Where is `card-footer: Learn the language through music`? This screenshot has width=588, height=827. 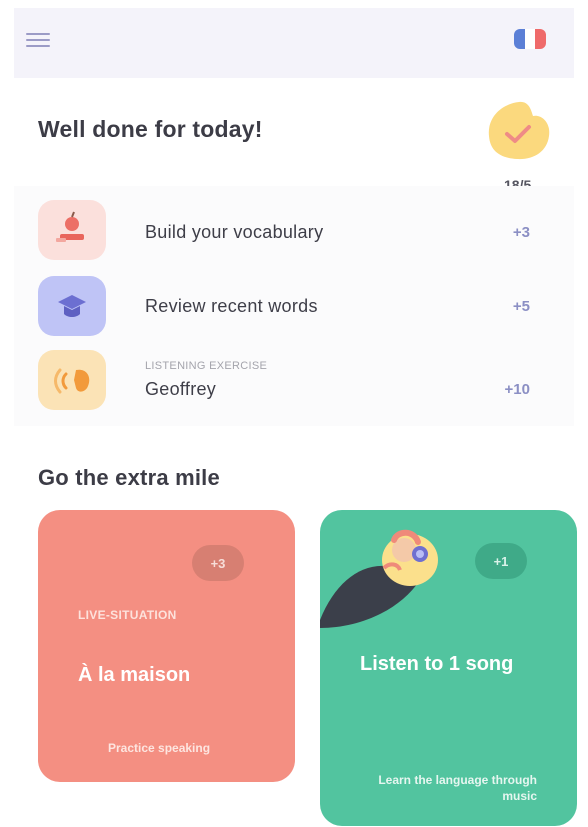 card-footer: Learn the language through music is located at coordinates (457, 788).